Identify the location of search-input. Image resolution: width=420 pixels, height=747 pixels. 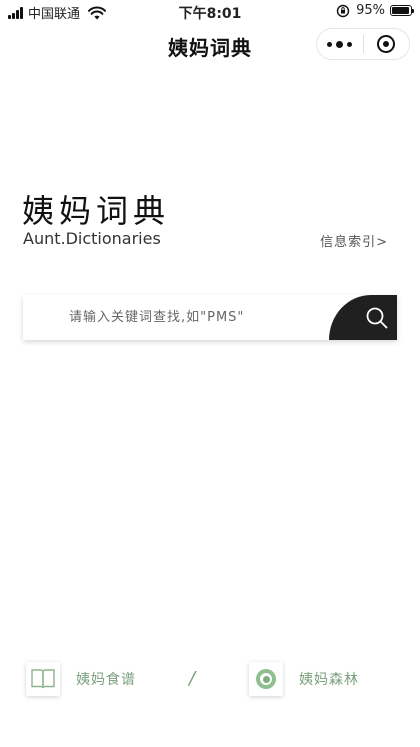
(173, 317).